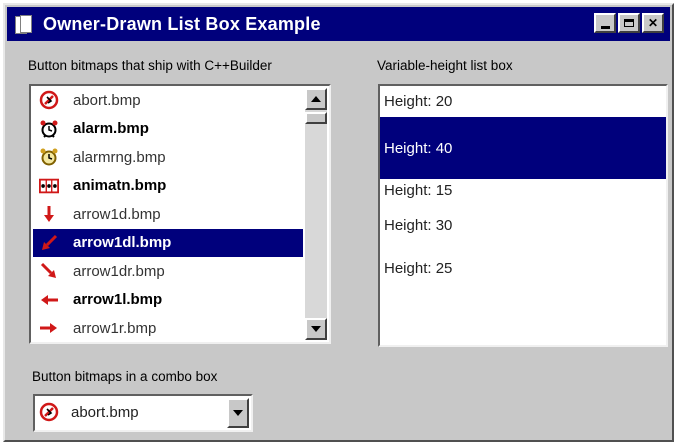 The height and width of the screenshot is (445, 677). I want to click on combo-dropdown-button, so click(238, 413).